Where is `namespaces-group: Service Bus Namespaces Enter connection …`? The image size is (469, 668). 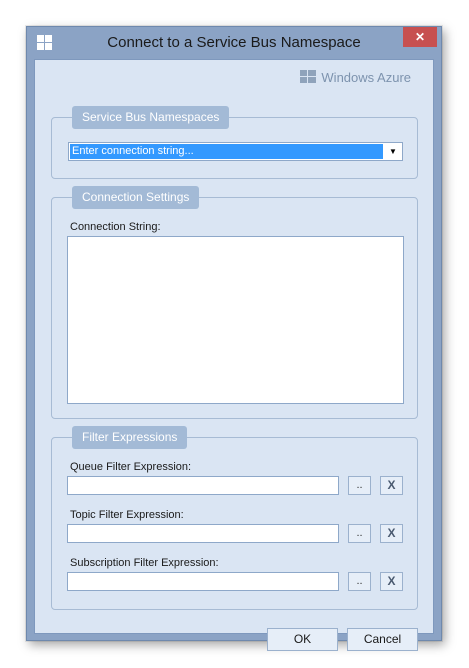
namespaces-group: Service Bus Namespaces Enter connection … is located at coordinates (234, 142).